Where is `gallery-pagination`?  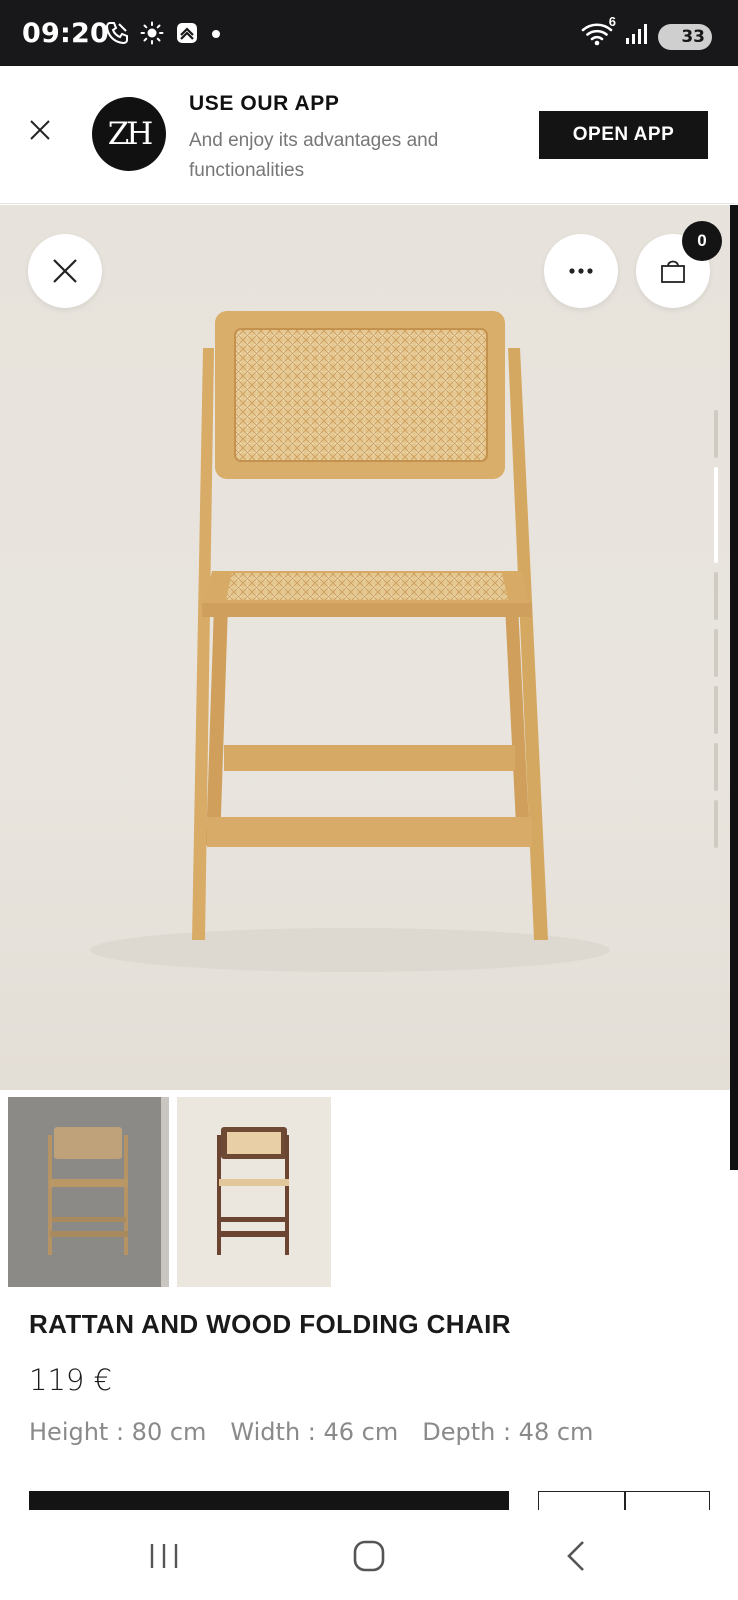
gallery-pagination is located at coordinates (717, 633).